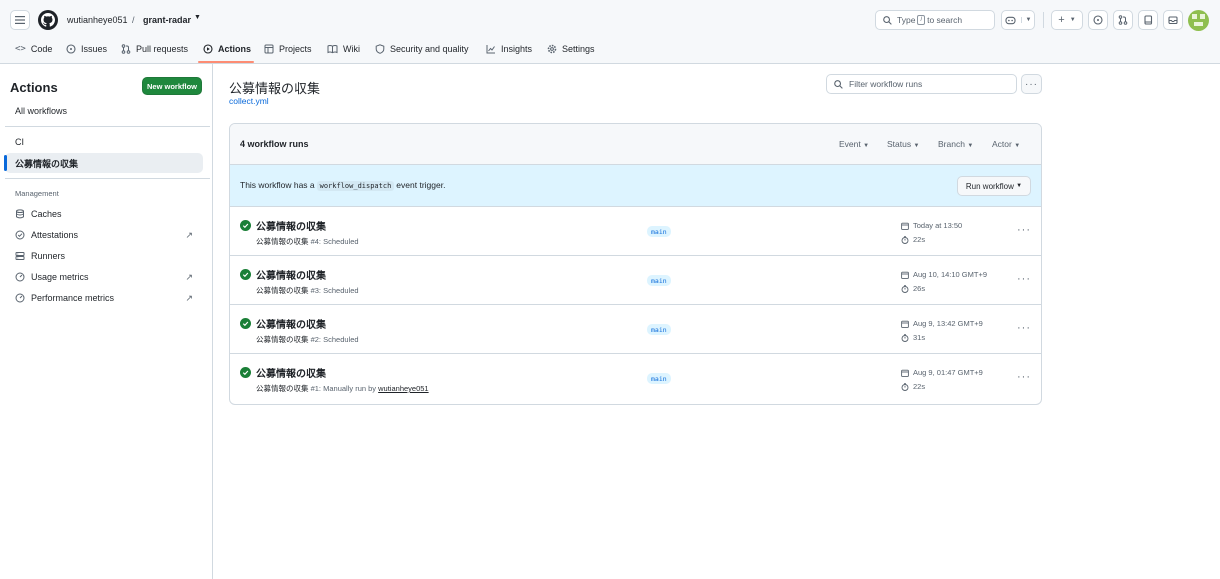  What do you see at coordinates (104, 214) in the screenshot?
I see `sidebar-item-caches: Caches` at bounding box center [104, 214].